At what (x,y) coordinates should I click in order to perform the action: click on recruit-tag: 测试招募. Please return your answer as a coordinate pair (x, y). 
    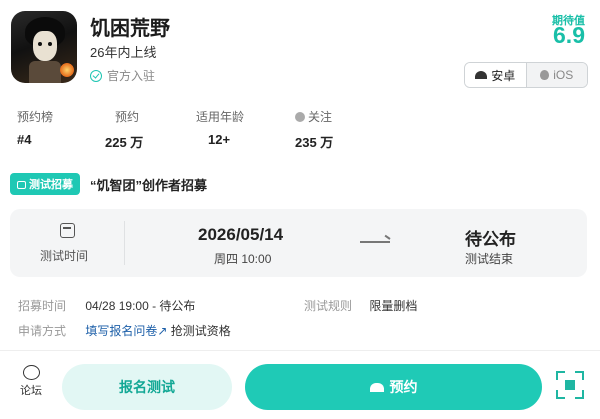
    Looking at the image, I should click on (45, 184).